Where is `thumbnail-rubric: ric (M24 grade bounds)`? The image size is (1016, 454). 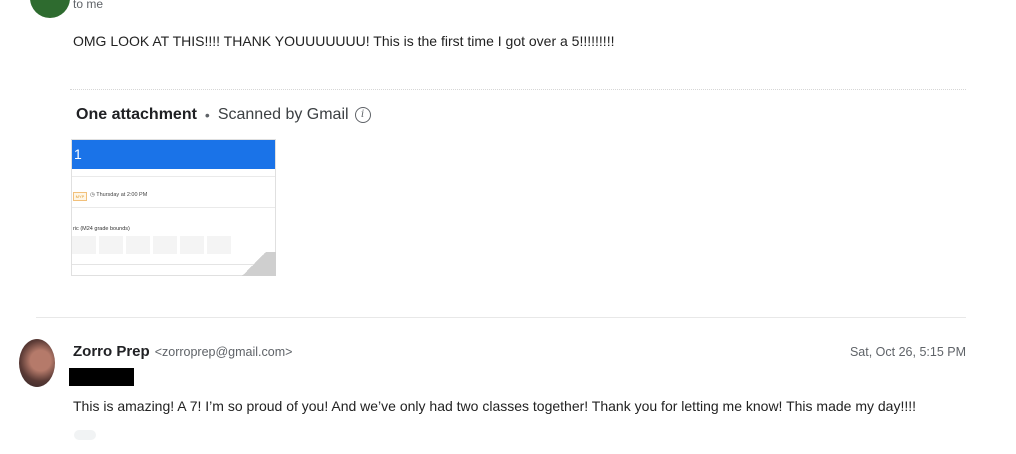
thumbnail-rubric: ric (M24 grade bounds) is located at coordinates (101, 229).